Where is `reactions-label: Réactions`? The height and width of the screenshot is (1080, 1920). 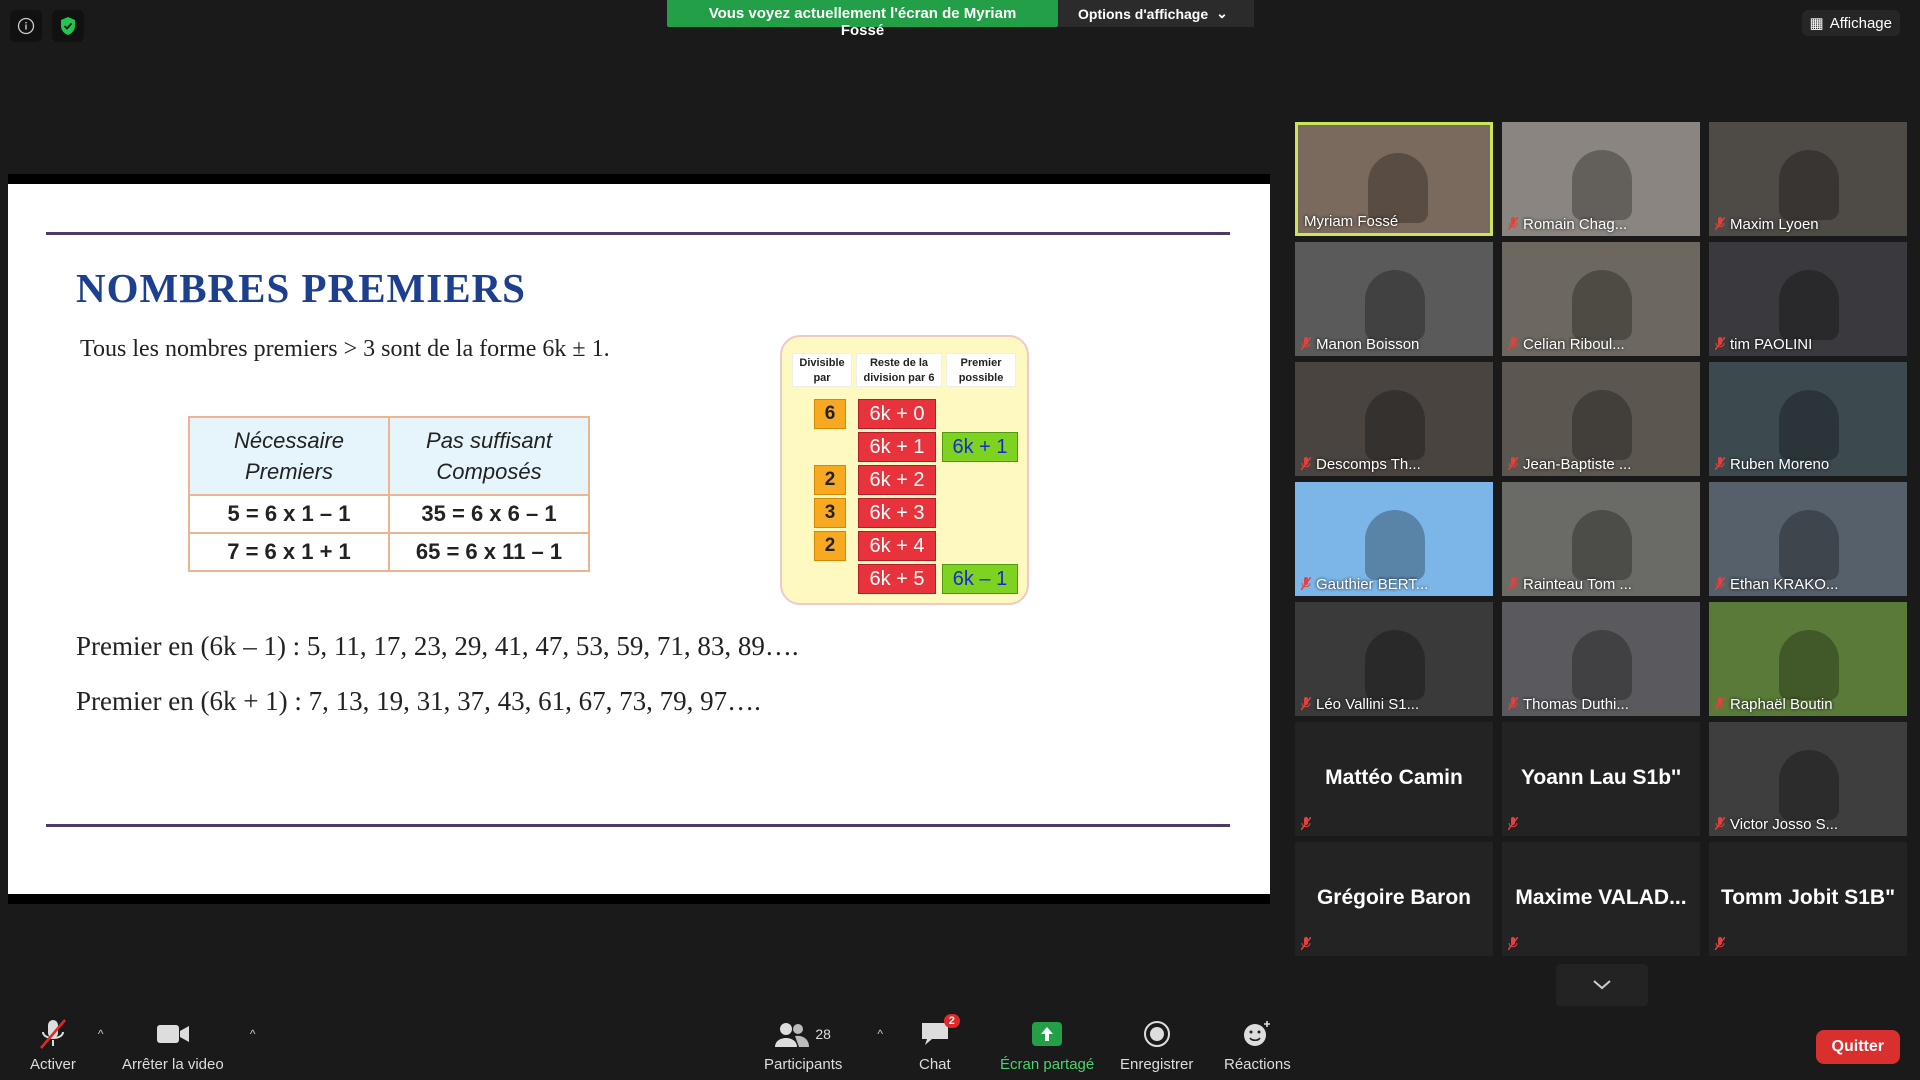
reactions-label: Réactions is located at coordinates (1257, 1064).